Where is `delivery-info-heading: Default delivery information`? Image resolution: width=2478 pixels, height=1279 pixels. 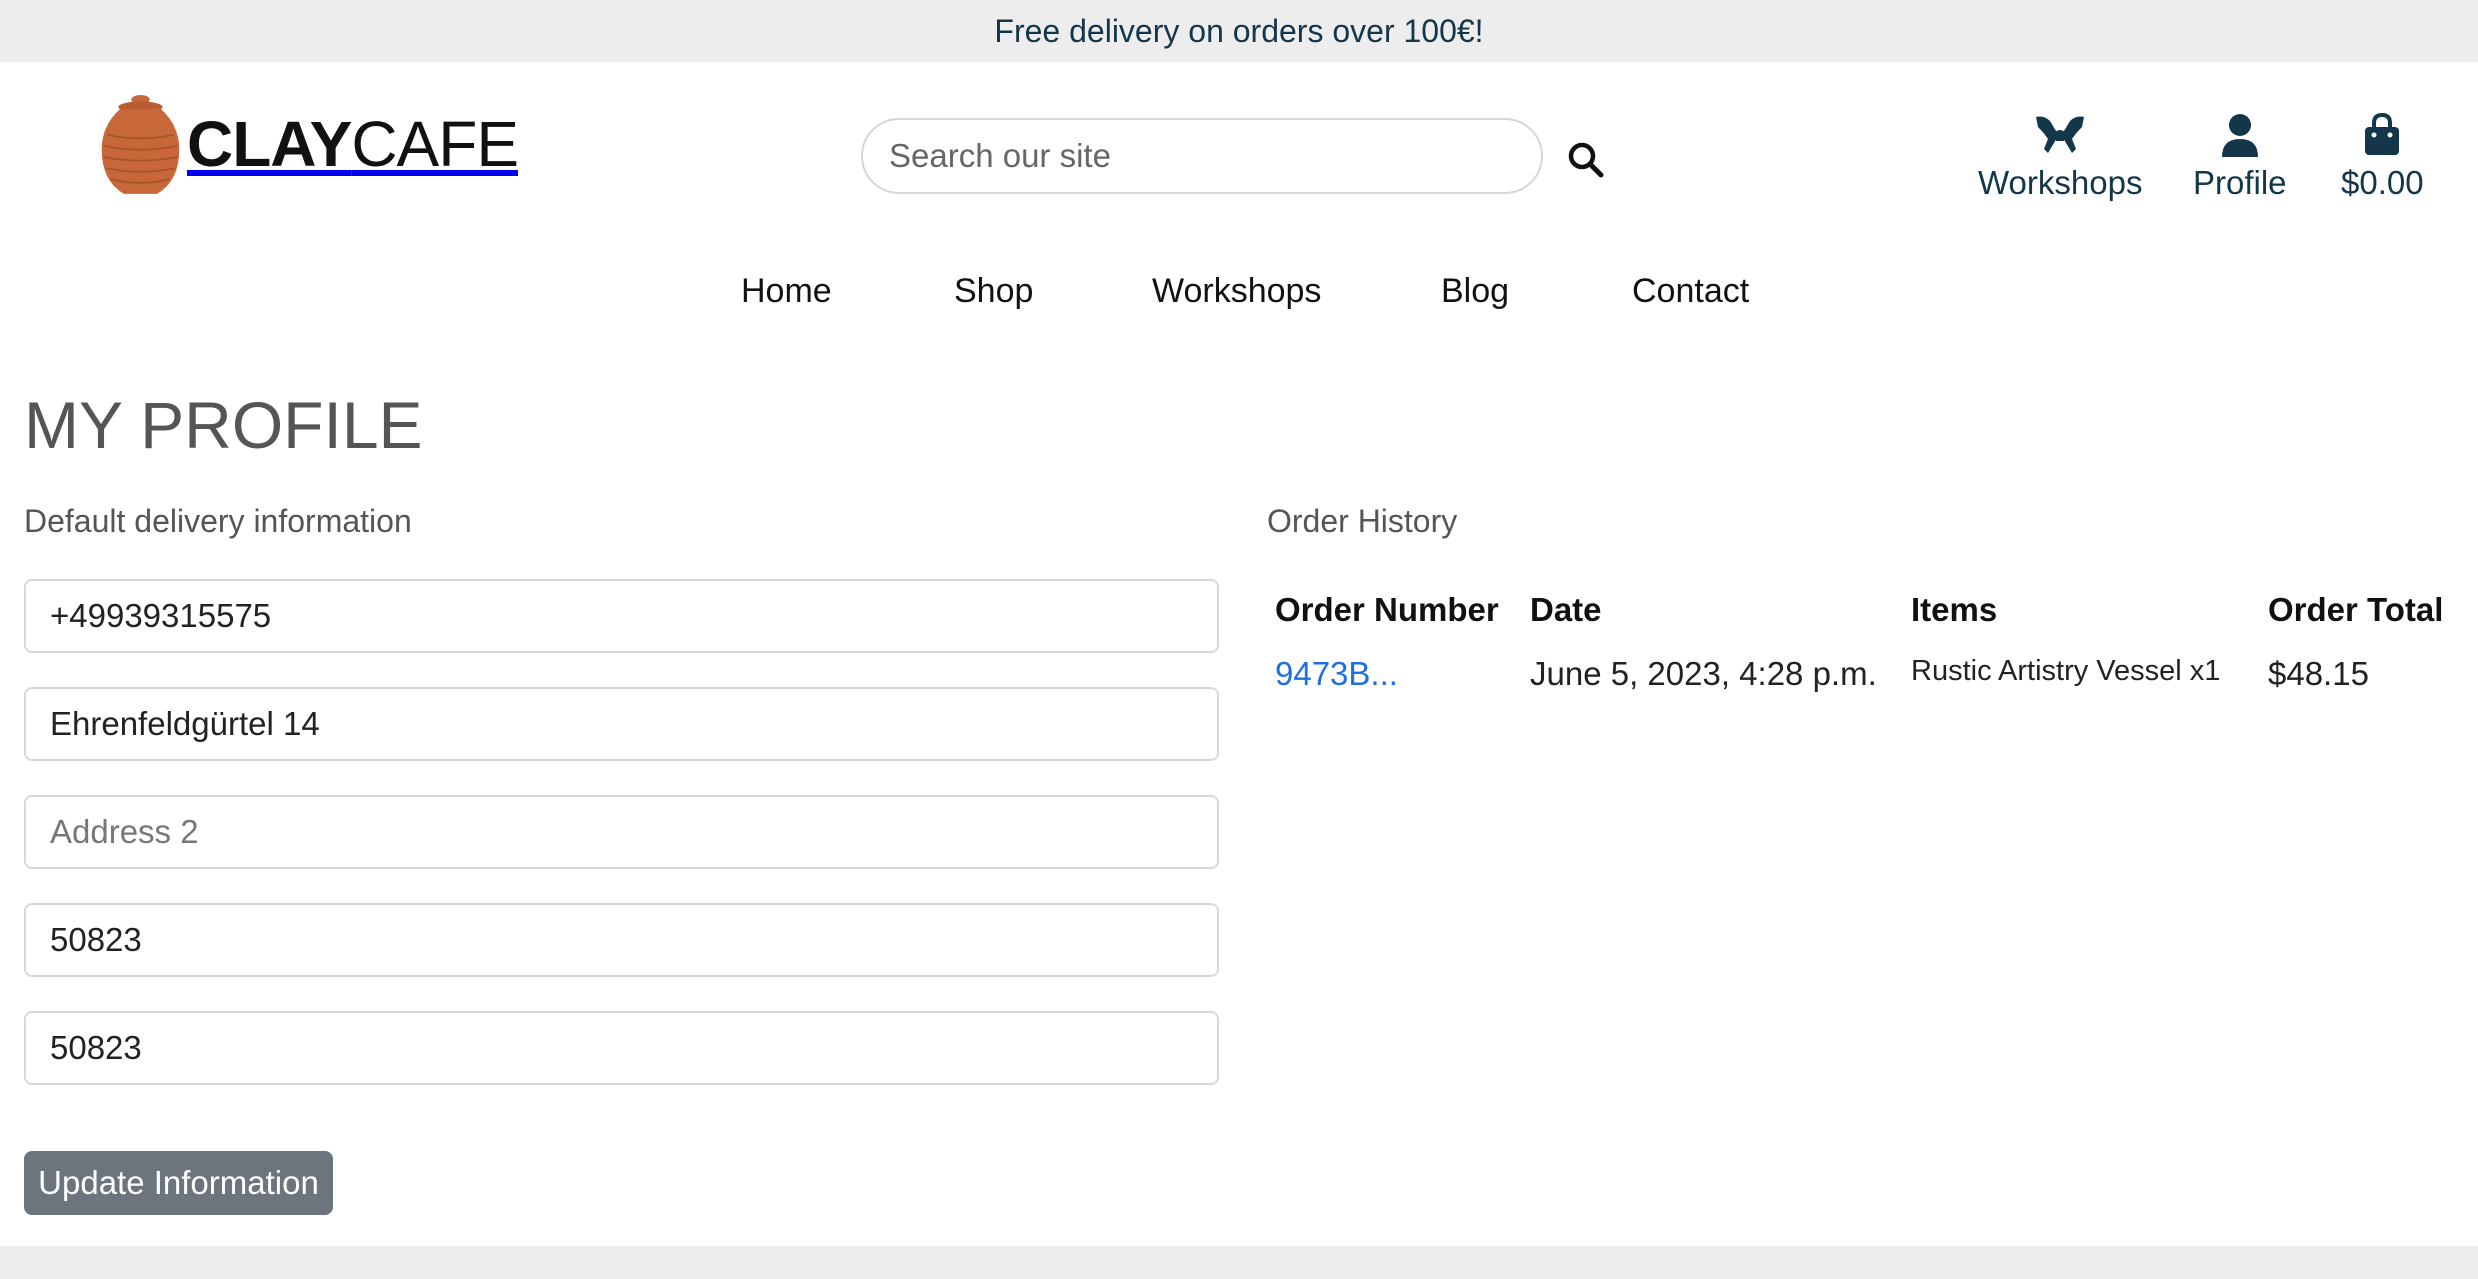
delivery-info-heading: Default delivery information is located at coordinates (218, 521).